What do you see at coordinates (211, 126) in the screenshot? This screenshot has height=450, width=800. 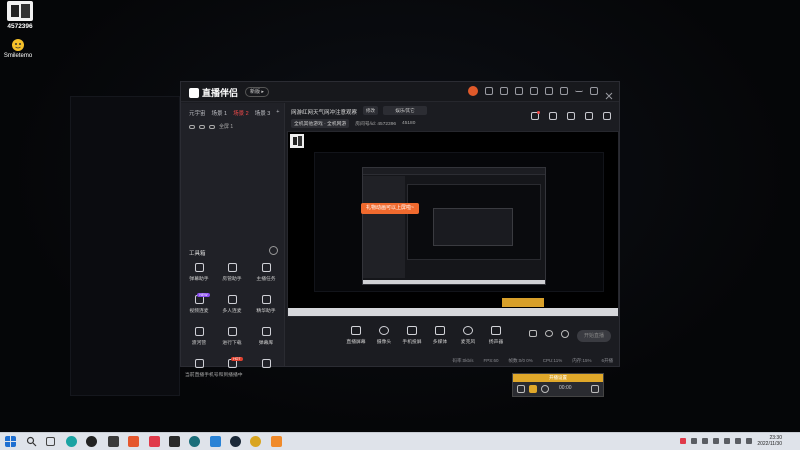 I see `source-item: 全屏 1` at bounding box center [211, 126].